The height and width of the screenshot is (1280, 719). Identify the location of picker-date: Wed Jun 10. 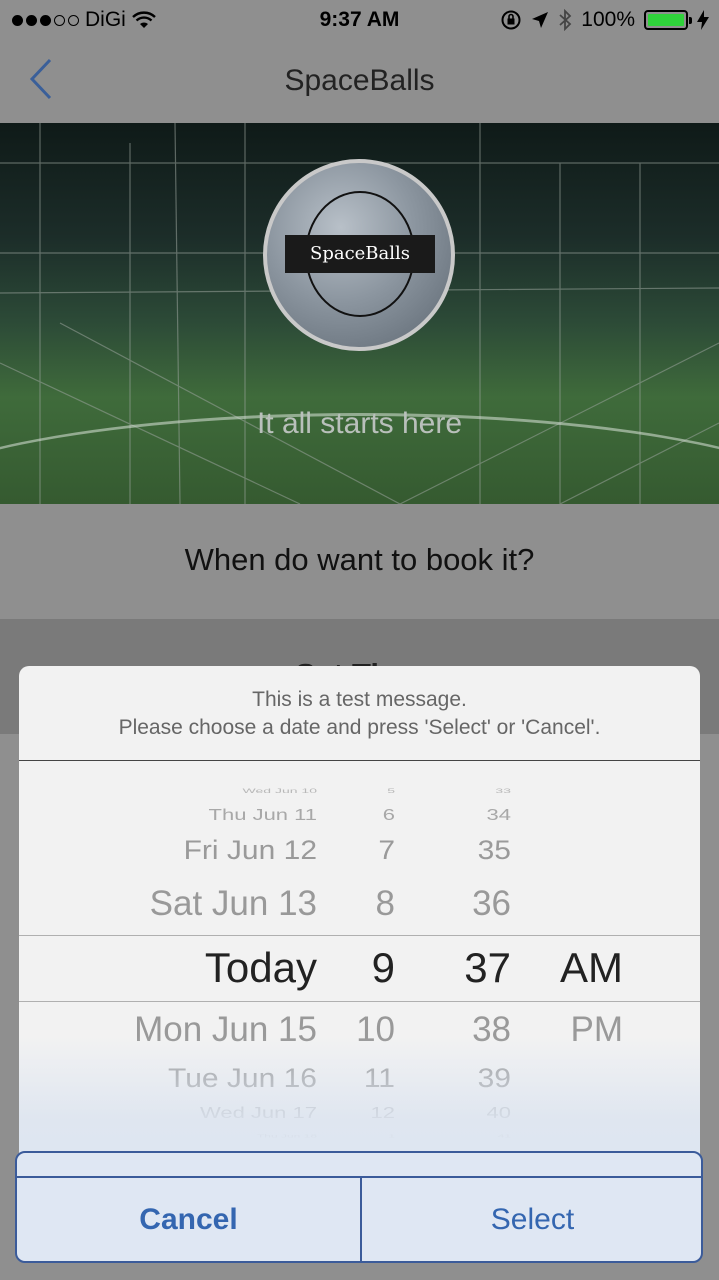
(279, 791).